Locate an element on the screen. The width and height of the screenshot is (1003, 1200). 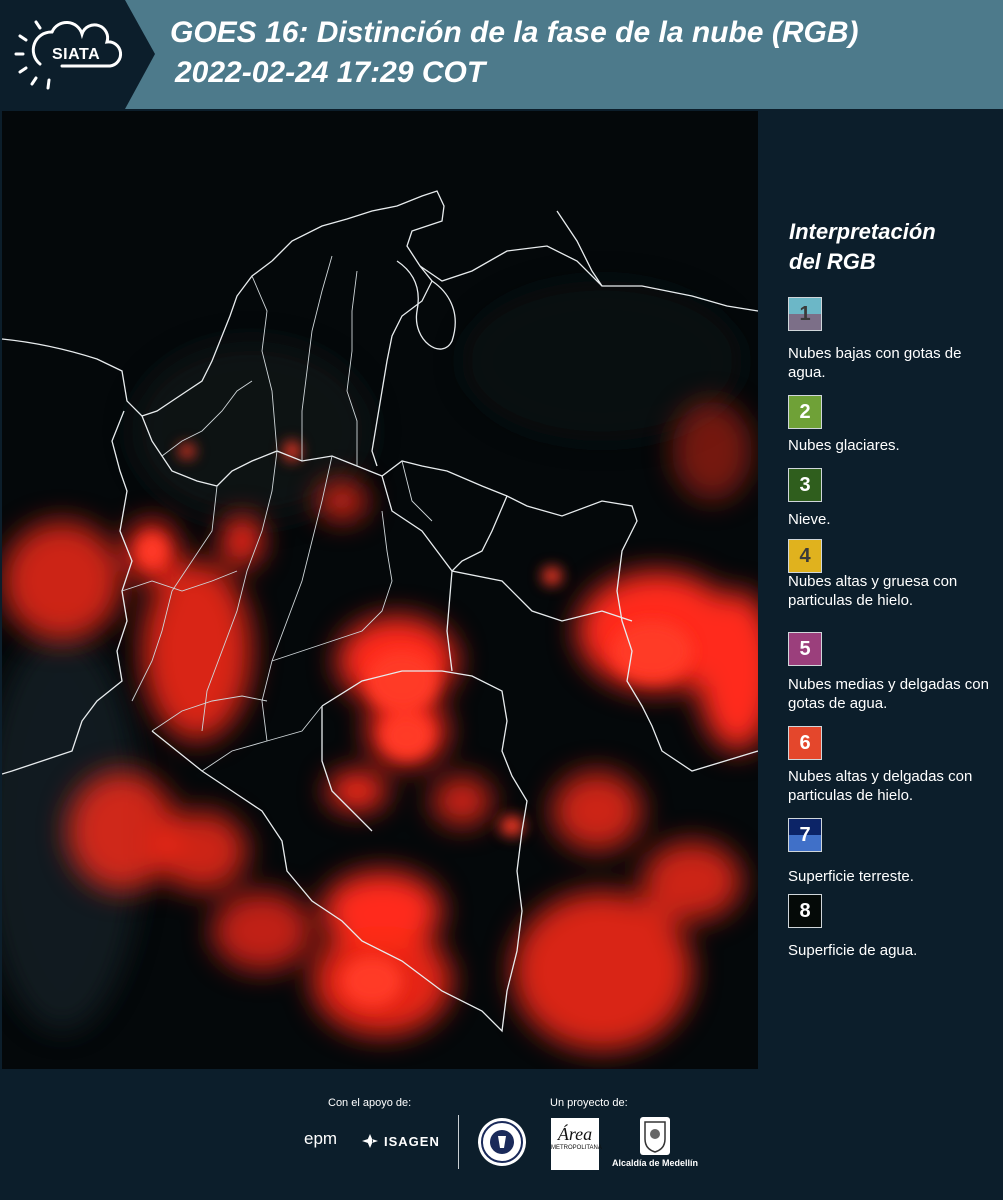
legend-swatch-4: 4 is located at coordinates (805, 556).